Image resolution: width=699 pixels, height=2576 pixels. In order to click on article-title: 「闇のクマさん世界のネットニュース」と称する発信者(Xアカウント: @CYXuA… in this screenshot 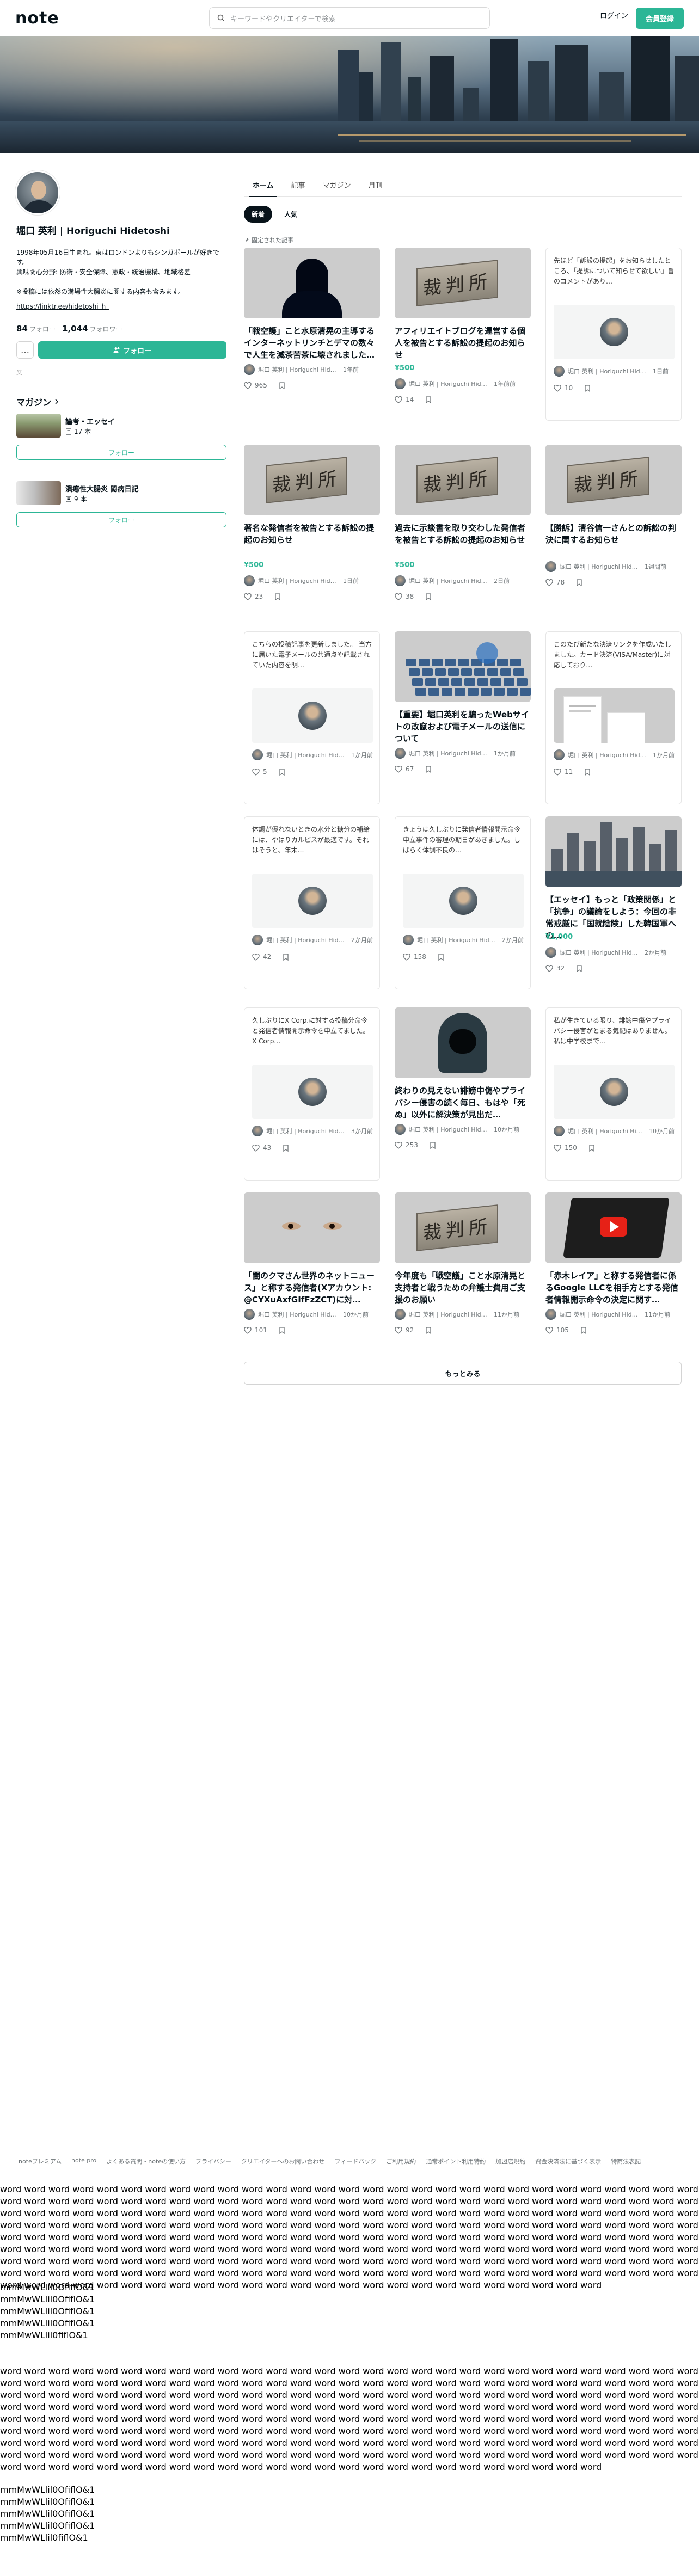, I will do `click(312, 1288)`.